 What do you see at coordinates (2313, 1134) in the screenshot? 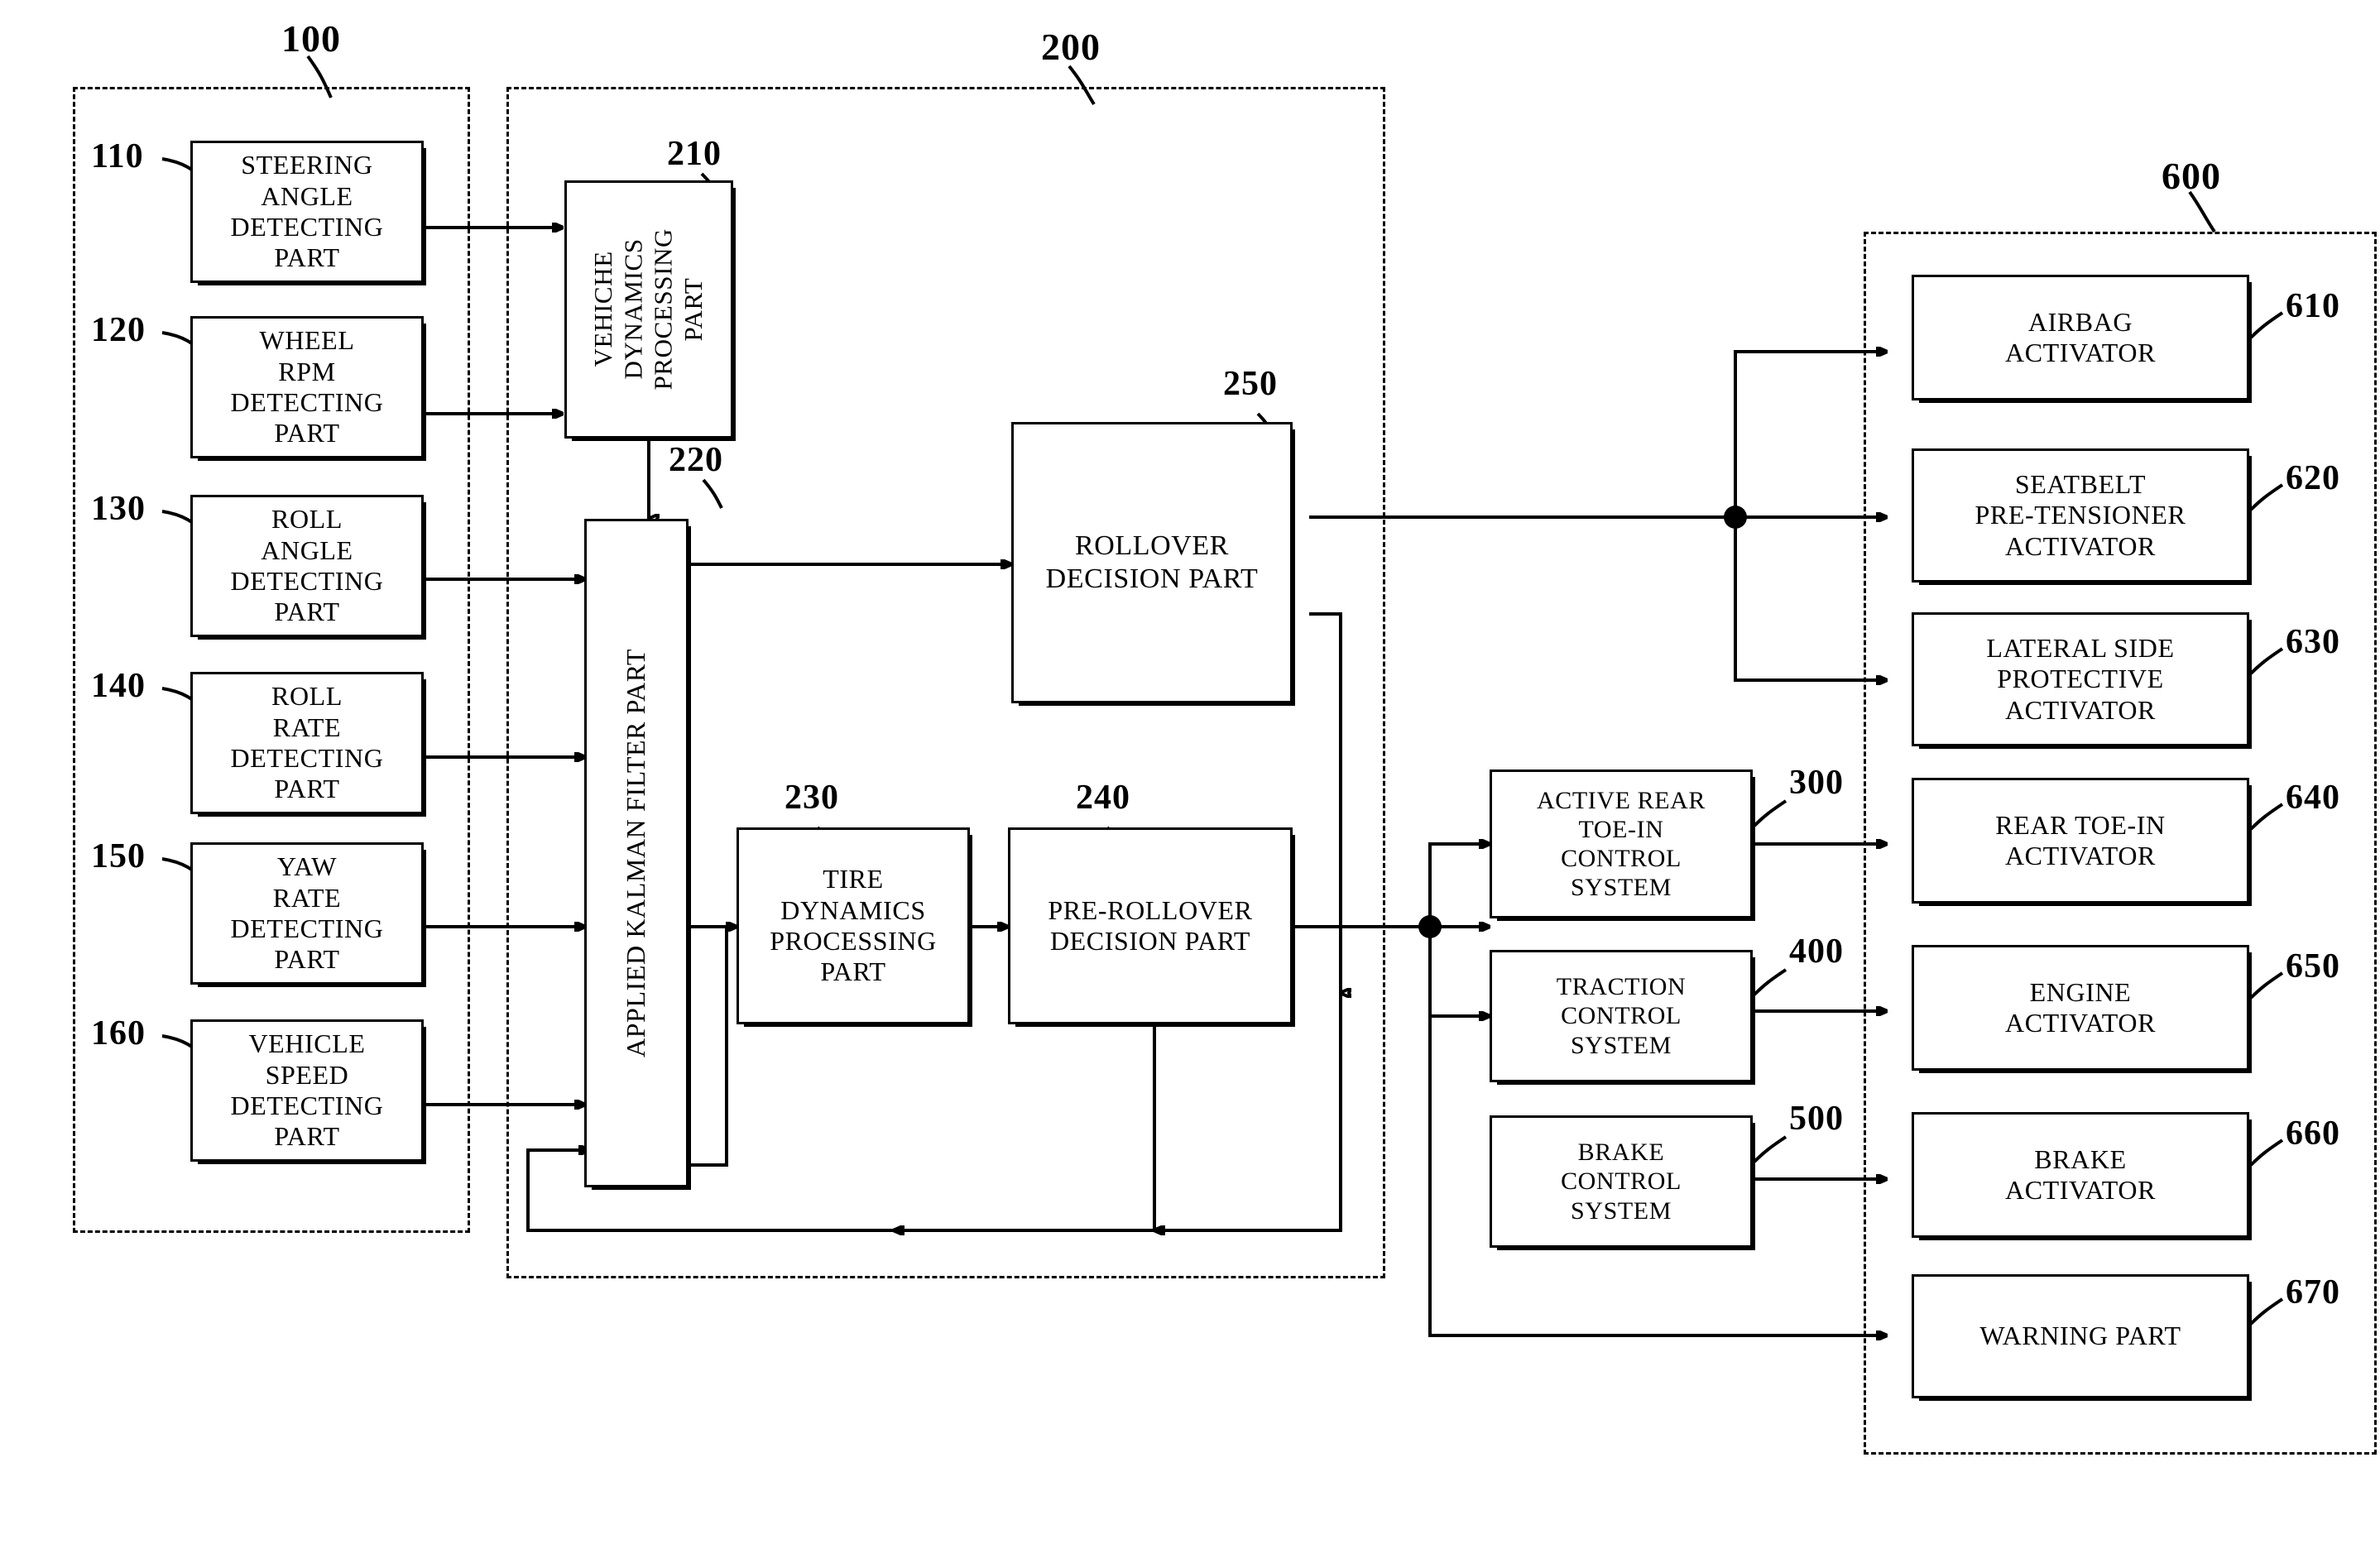
I see `ref-numeral-660: 660` at bounding box center [2313, 1134].